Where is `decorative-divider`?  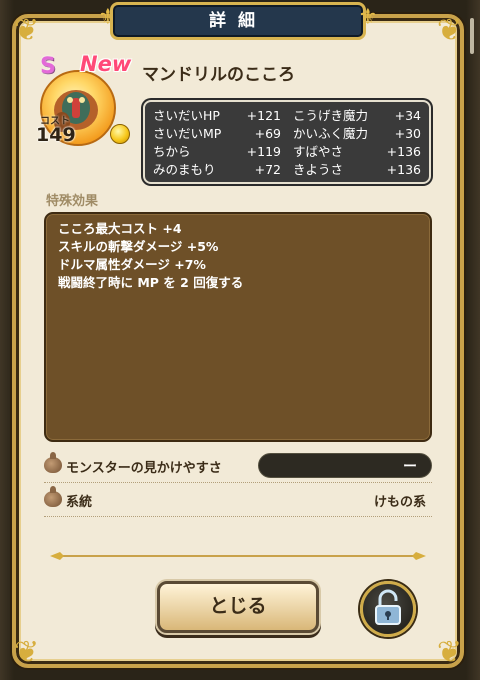
decorative-divider is located at coordinates (238, 556).